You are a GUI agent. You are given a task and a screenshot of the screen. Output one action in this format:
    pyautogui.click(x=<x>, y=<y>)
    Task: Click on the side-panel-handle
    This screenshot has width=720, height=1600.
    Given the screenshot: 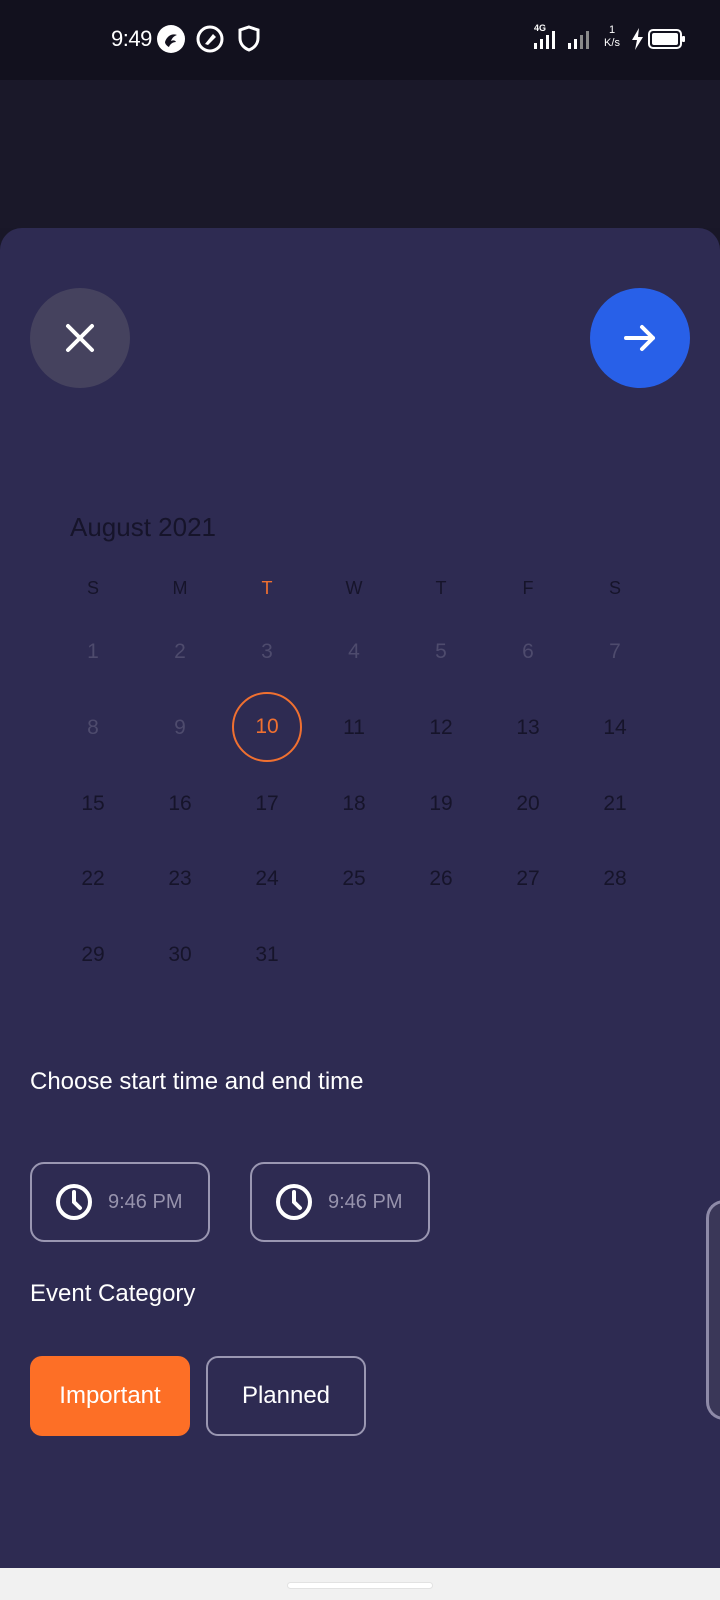 What is the action you would take?
    pyautogui.click(x=713, y=1310)
    